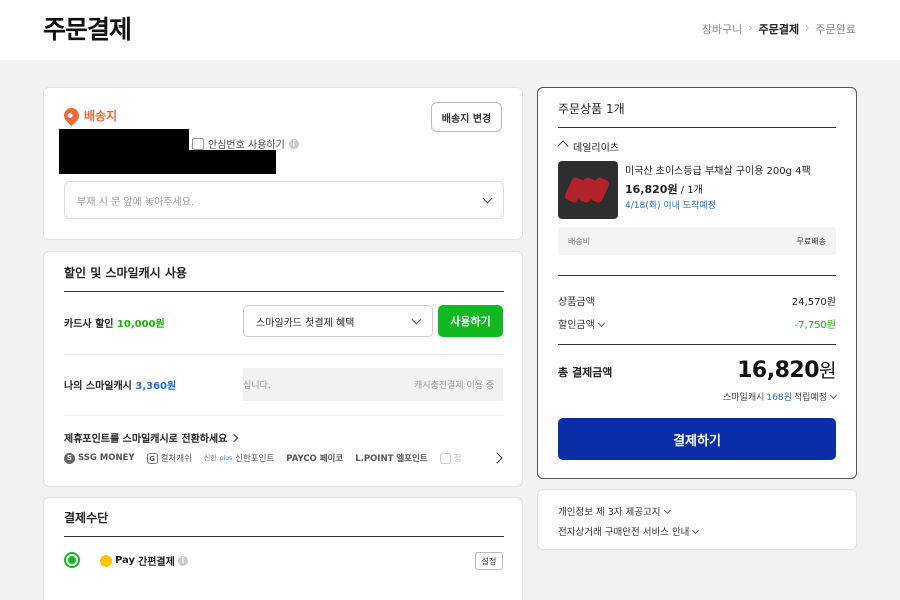 This screenshot has height=600, width=900. I want to click on card-discount-row: 카드사 할인 10,000원, so click(114, 322).